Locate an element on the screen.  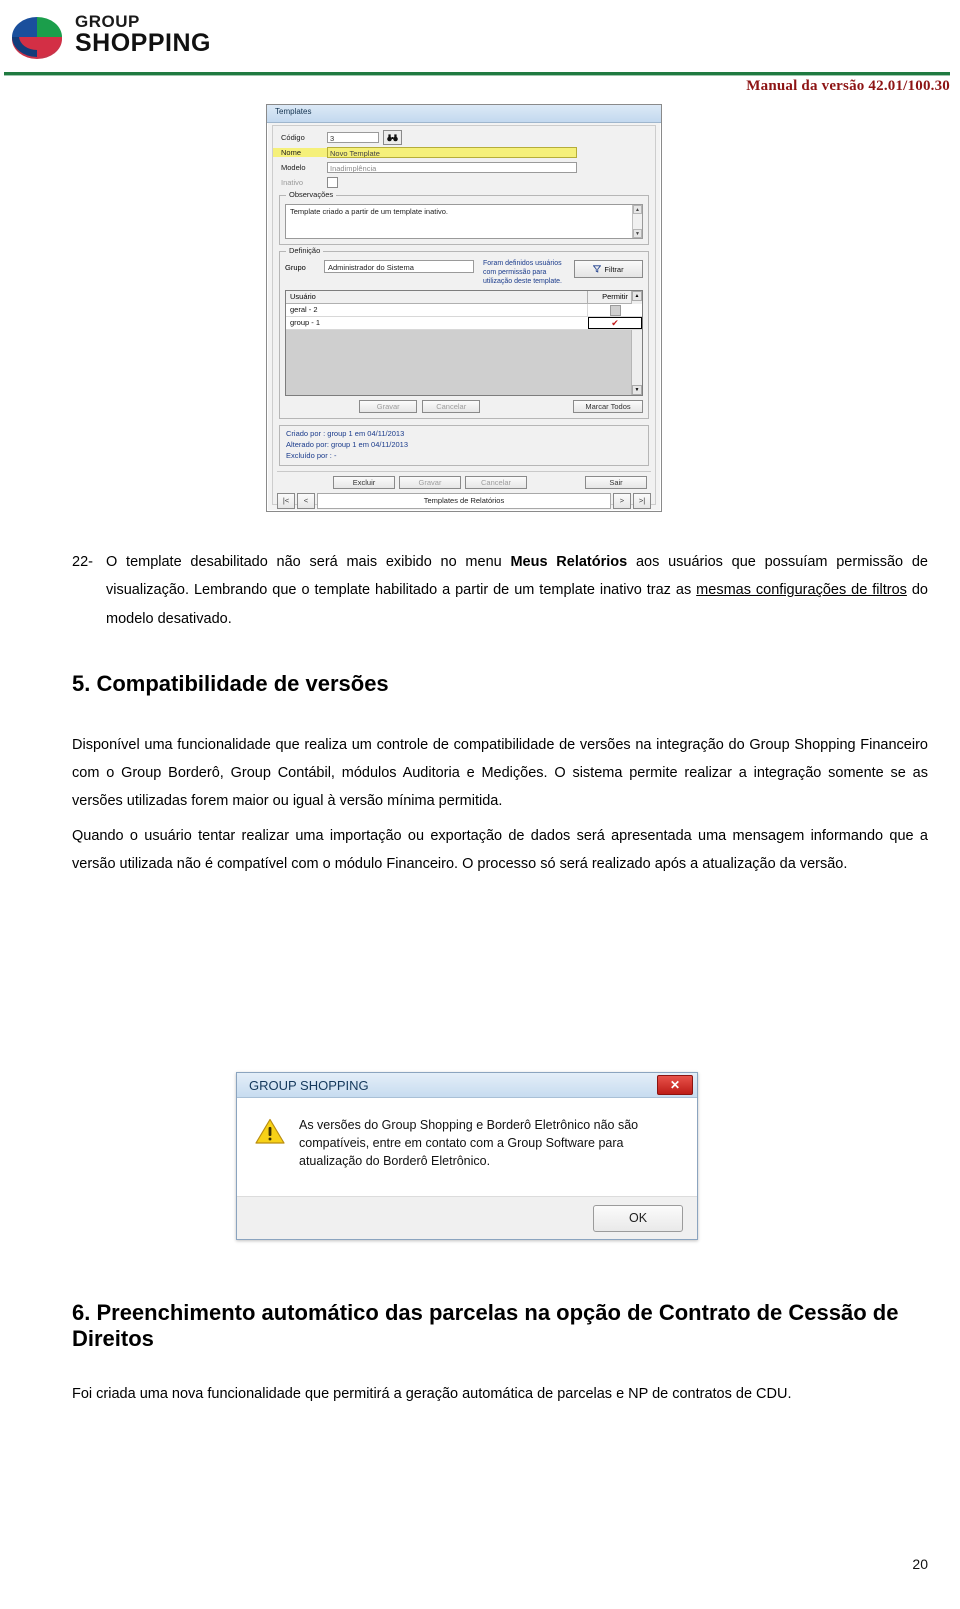
page-number: 20 is located at coordinates (920, 1564).